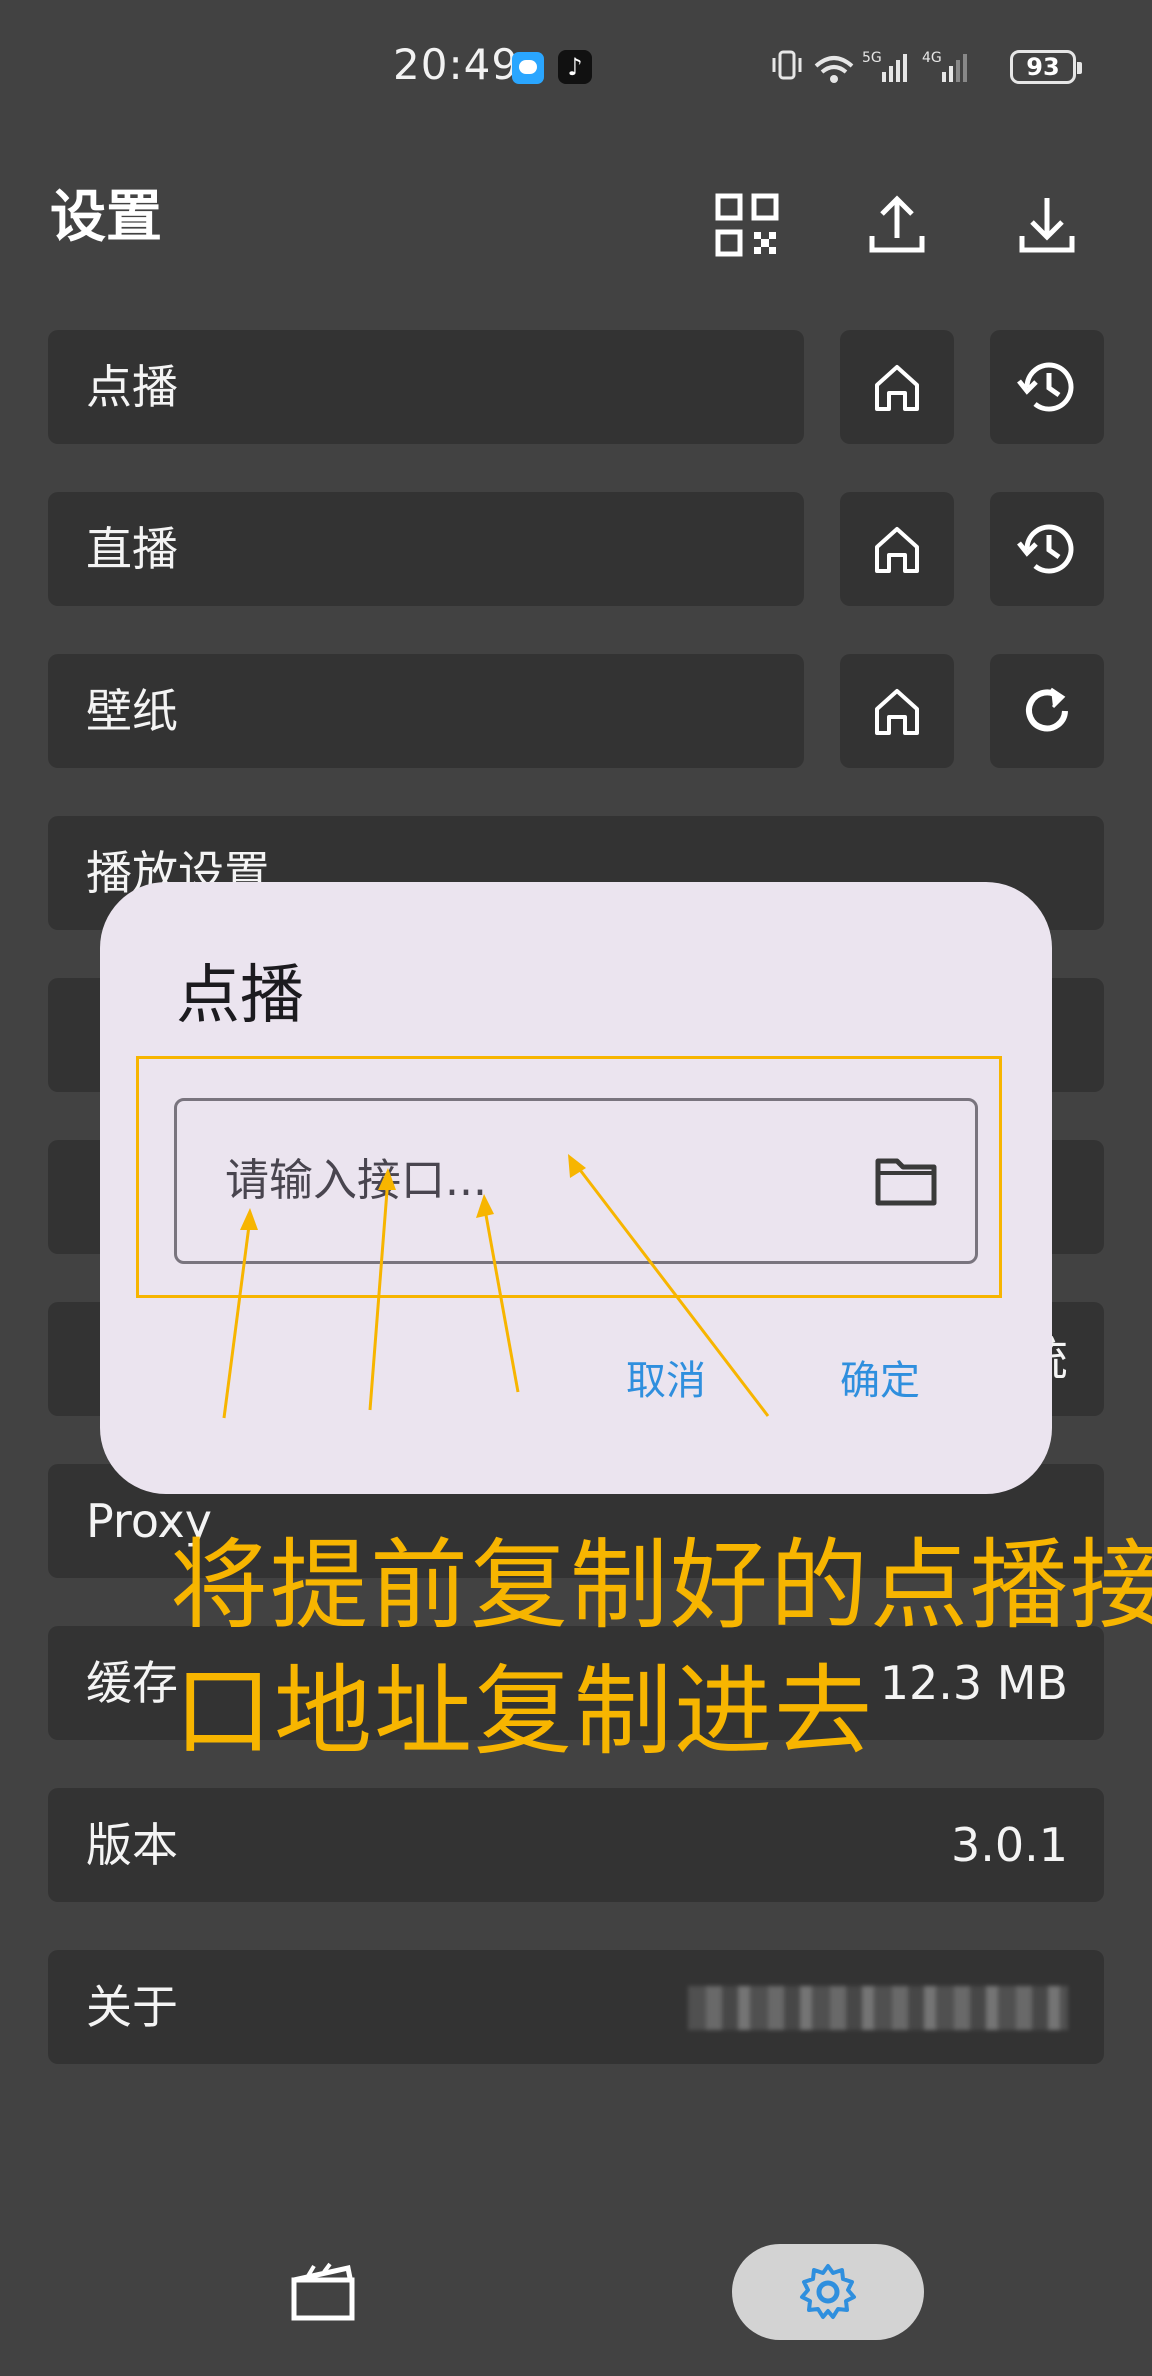 Image resolution: width=1152 pixels, height=2376 pixels. What do you see at coordinates (240, 996) in the screenshot?
I see `dialog-title: 点播` at bounding box center [240, 996].